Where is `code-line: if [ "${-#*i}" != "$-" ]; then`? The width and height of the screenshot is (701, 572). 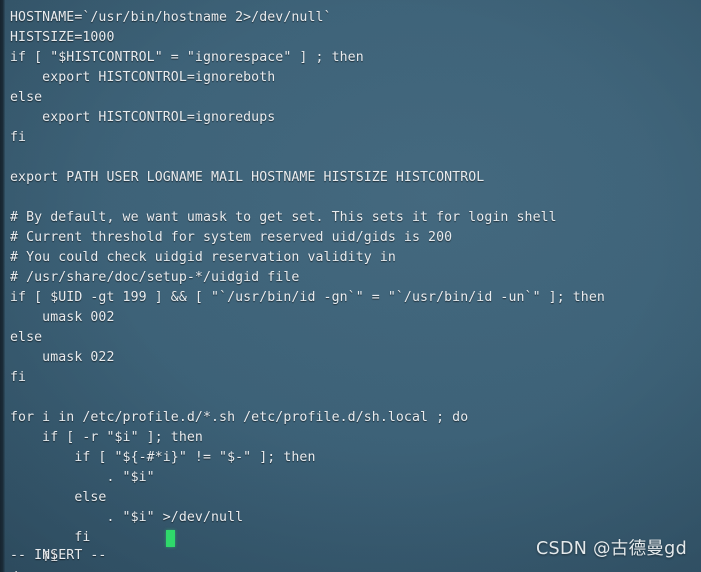
code-line: if [ "${-#*i}" != "$-" ]; then is located at coordinates (163, 457).